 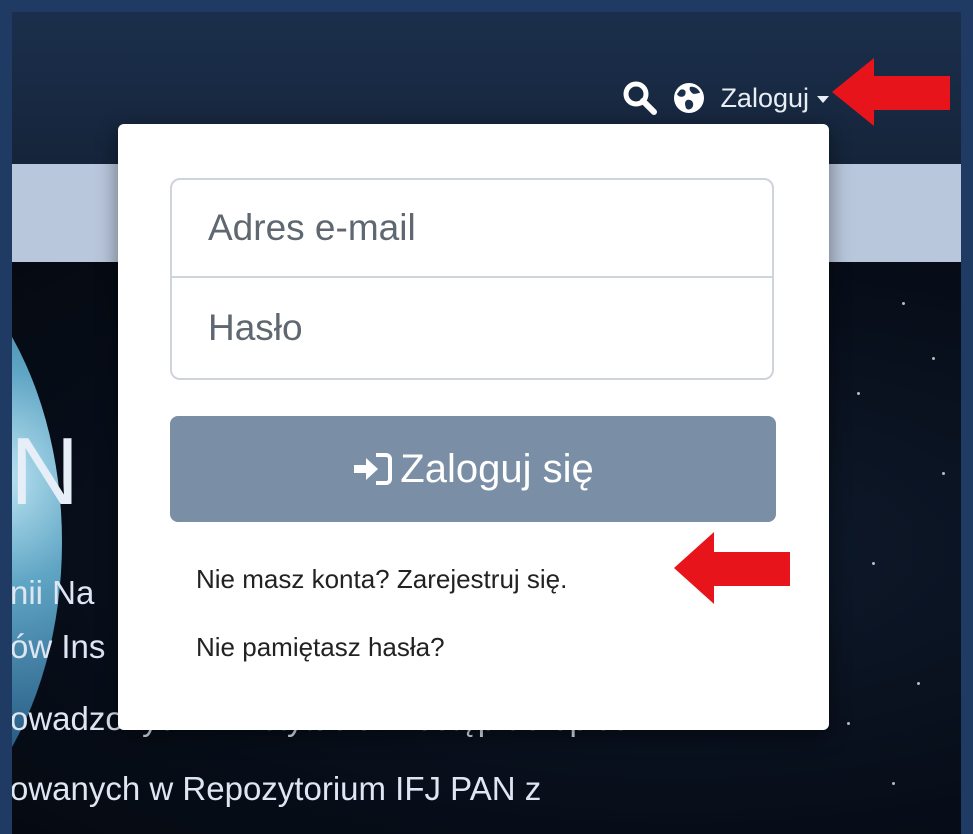 I want to click on search-icon, so click(x=640, y=98).